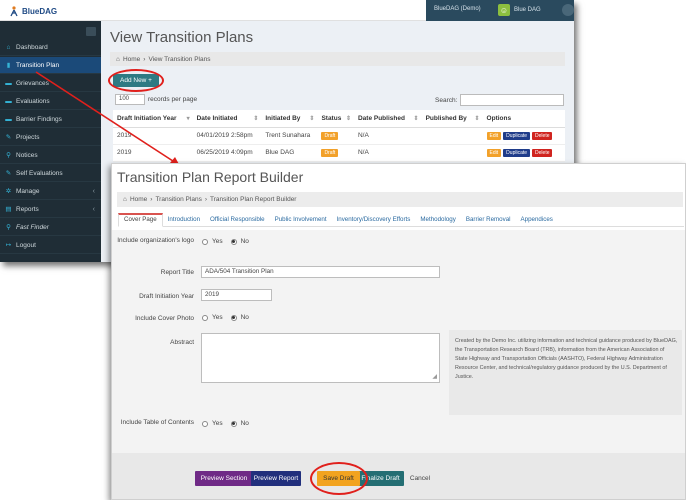 Image resolution: width=686 pixels, height=500 pixels. I want to click on home-icon: ⌂, so click(125, 199).